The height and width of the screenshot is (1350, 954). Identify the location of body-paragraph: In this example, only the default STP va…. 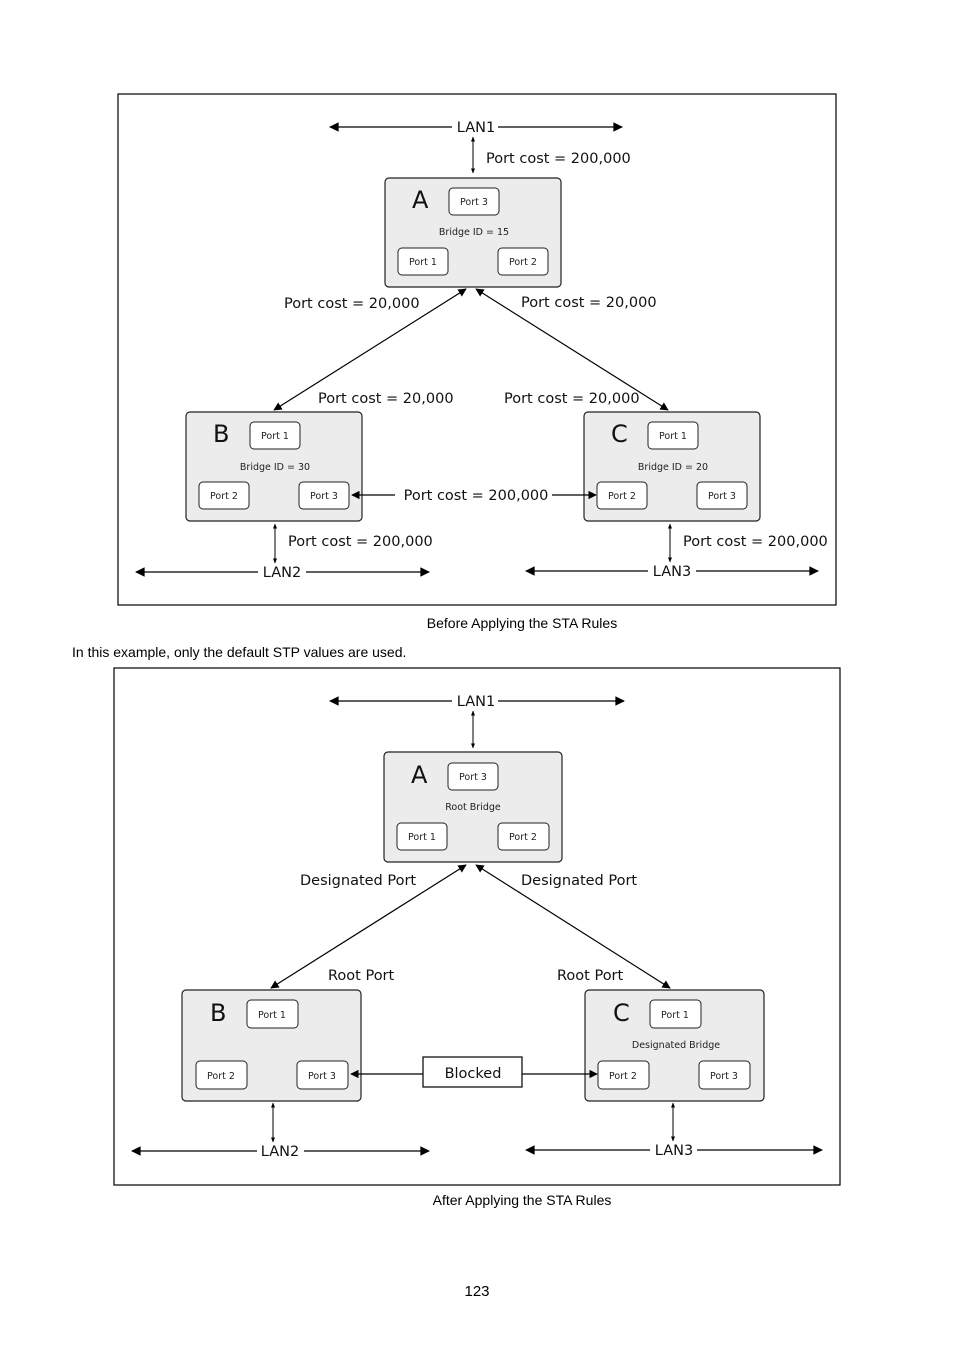
(239, 652).